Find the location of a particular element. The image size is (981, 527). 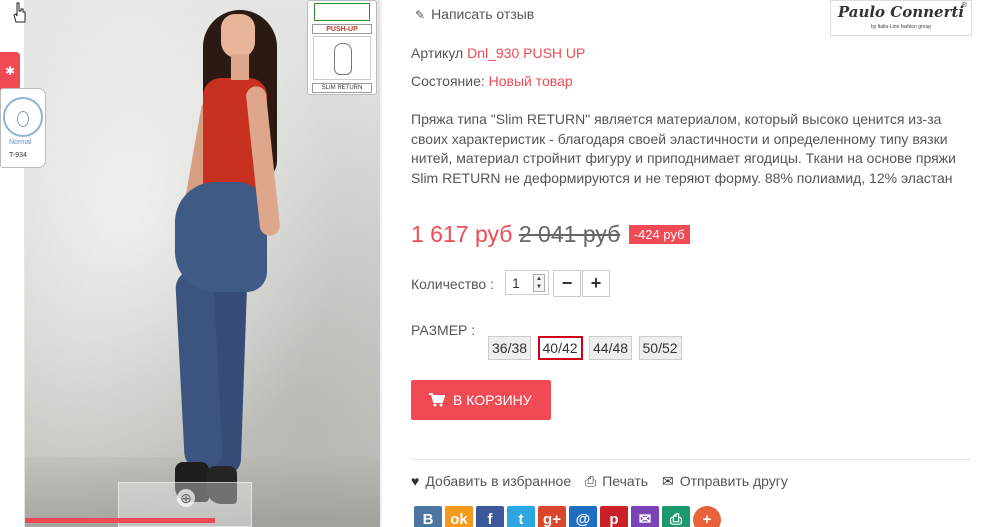

condition-value: Новый товар is located at coordinates (530, 81).